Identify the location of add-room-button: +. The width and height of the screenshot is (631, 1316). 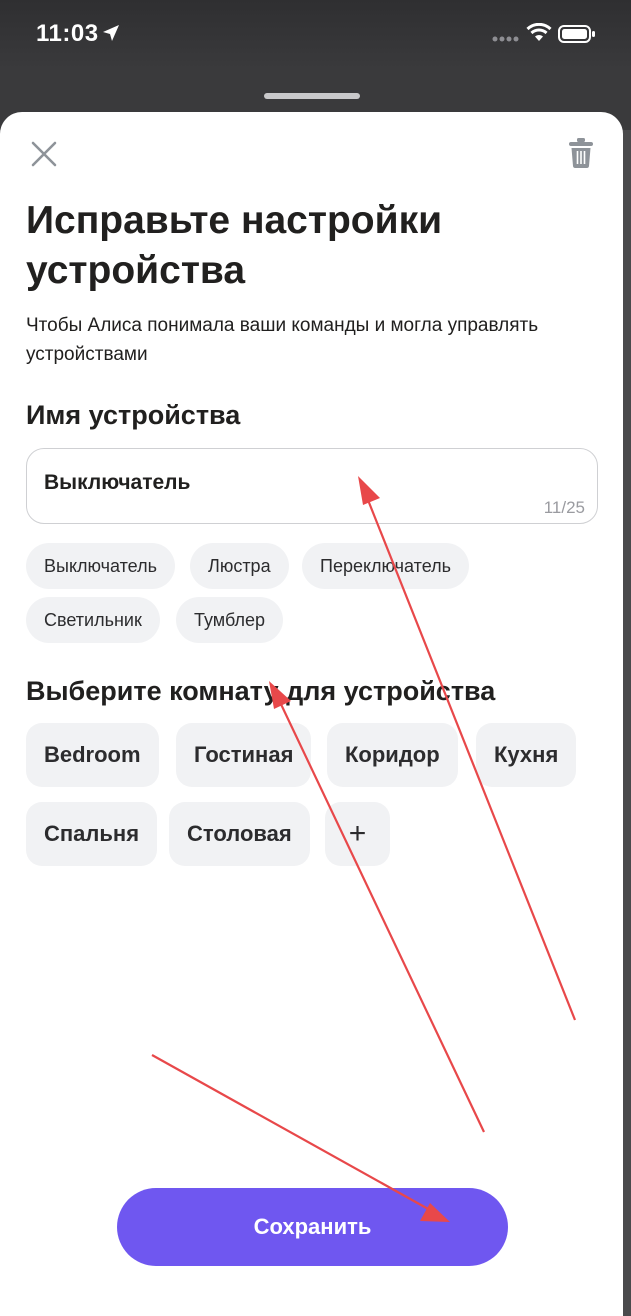
(357, 834).